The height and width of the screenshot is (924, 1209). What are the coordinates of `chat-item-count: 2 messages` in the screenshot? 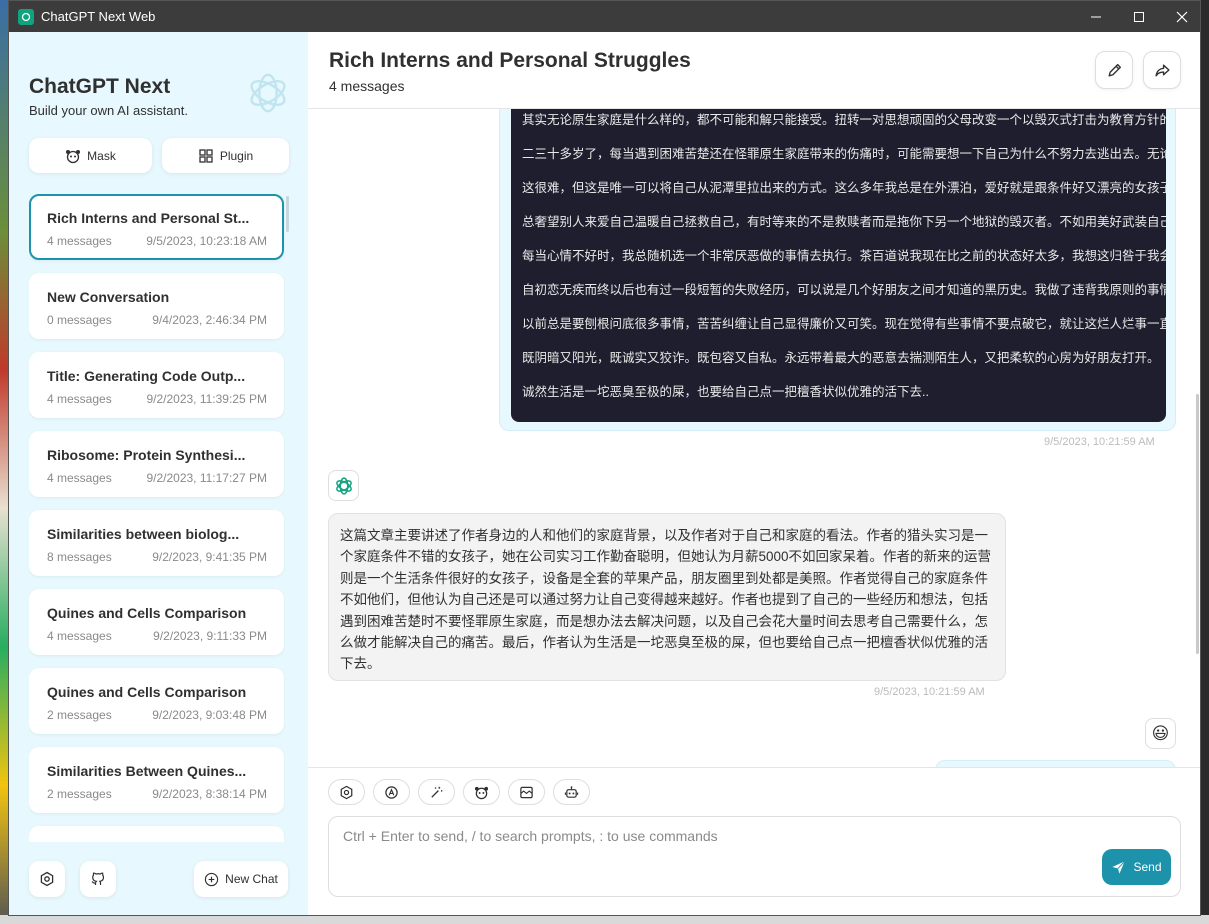 It's located at (79, 794).